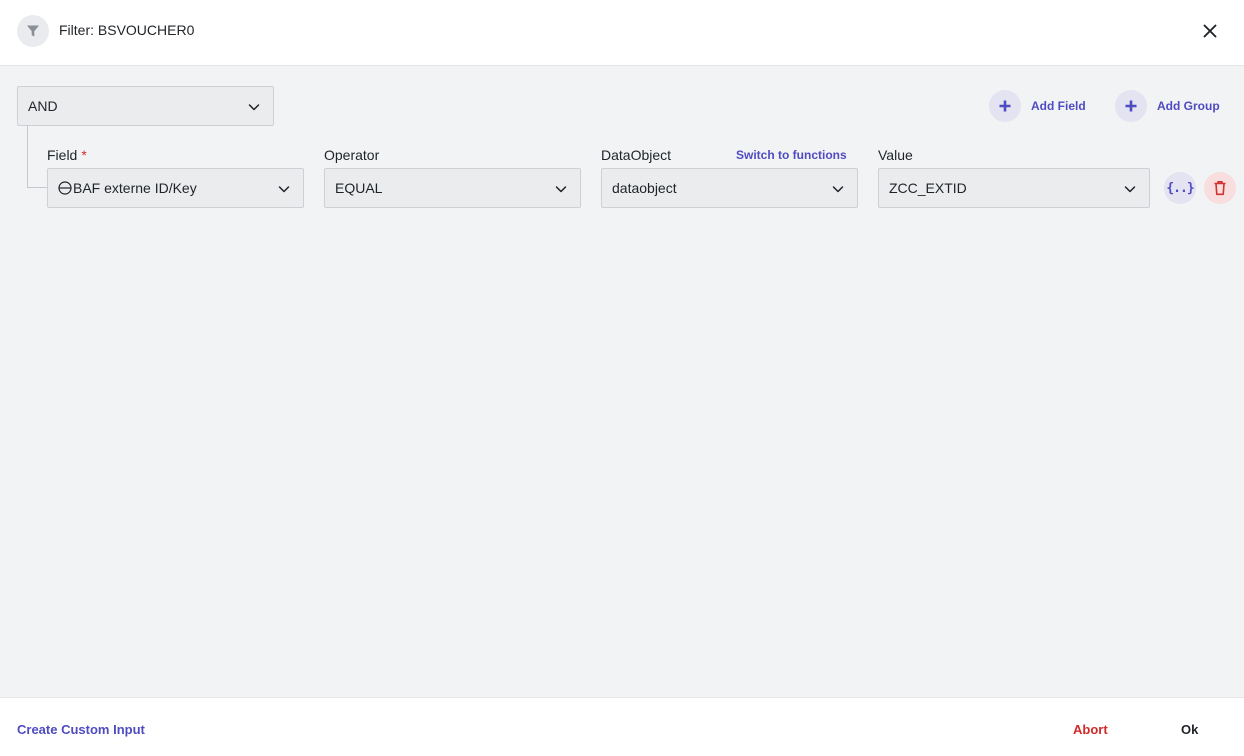 This screenshot has height=756, width=1244. I want to click on function-button: {..}, so click(1180, 188).